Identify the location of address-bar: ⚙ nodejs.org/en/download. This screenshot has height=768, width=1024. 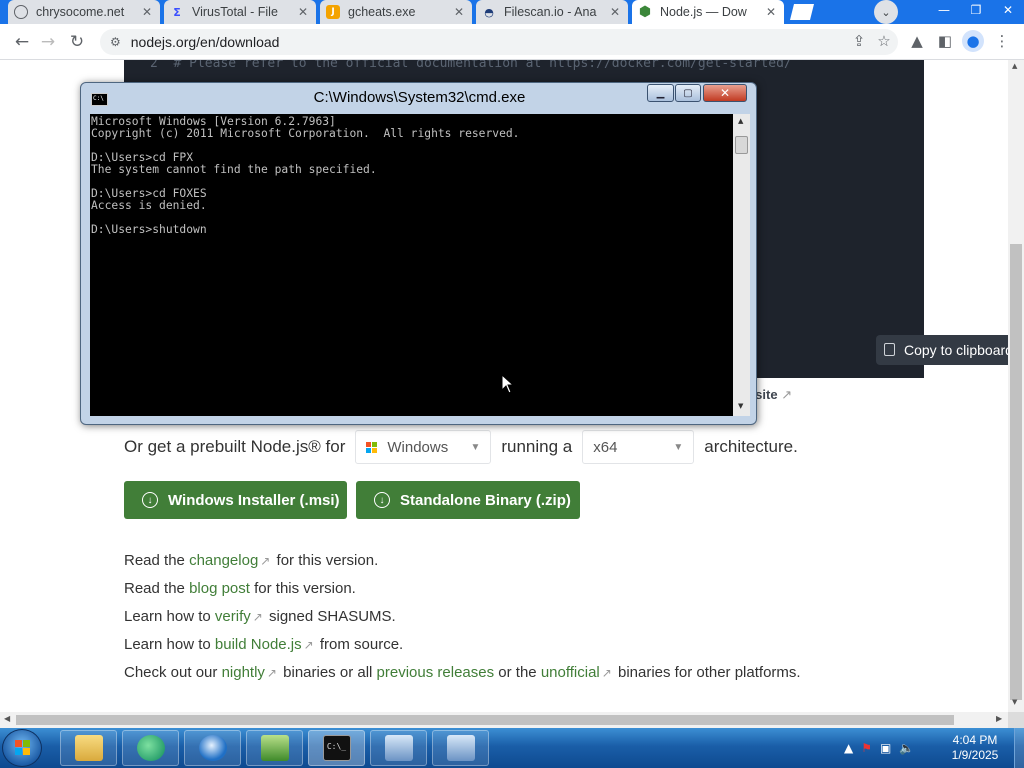
(499, 42).